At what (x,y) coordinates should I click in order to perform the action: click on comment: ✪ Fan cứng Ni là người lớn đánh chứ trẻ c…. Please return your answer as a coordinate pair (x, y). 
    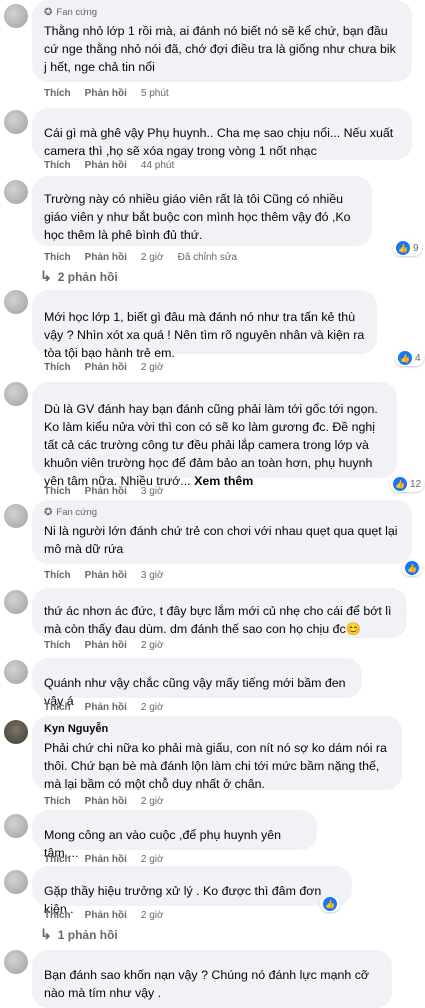
    Looking at the image, I should click on (212, 542).